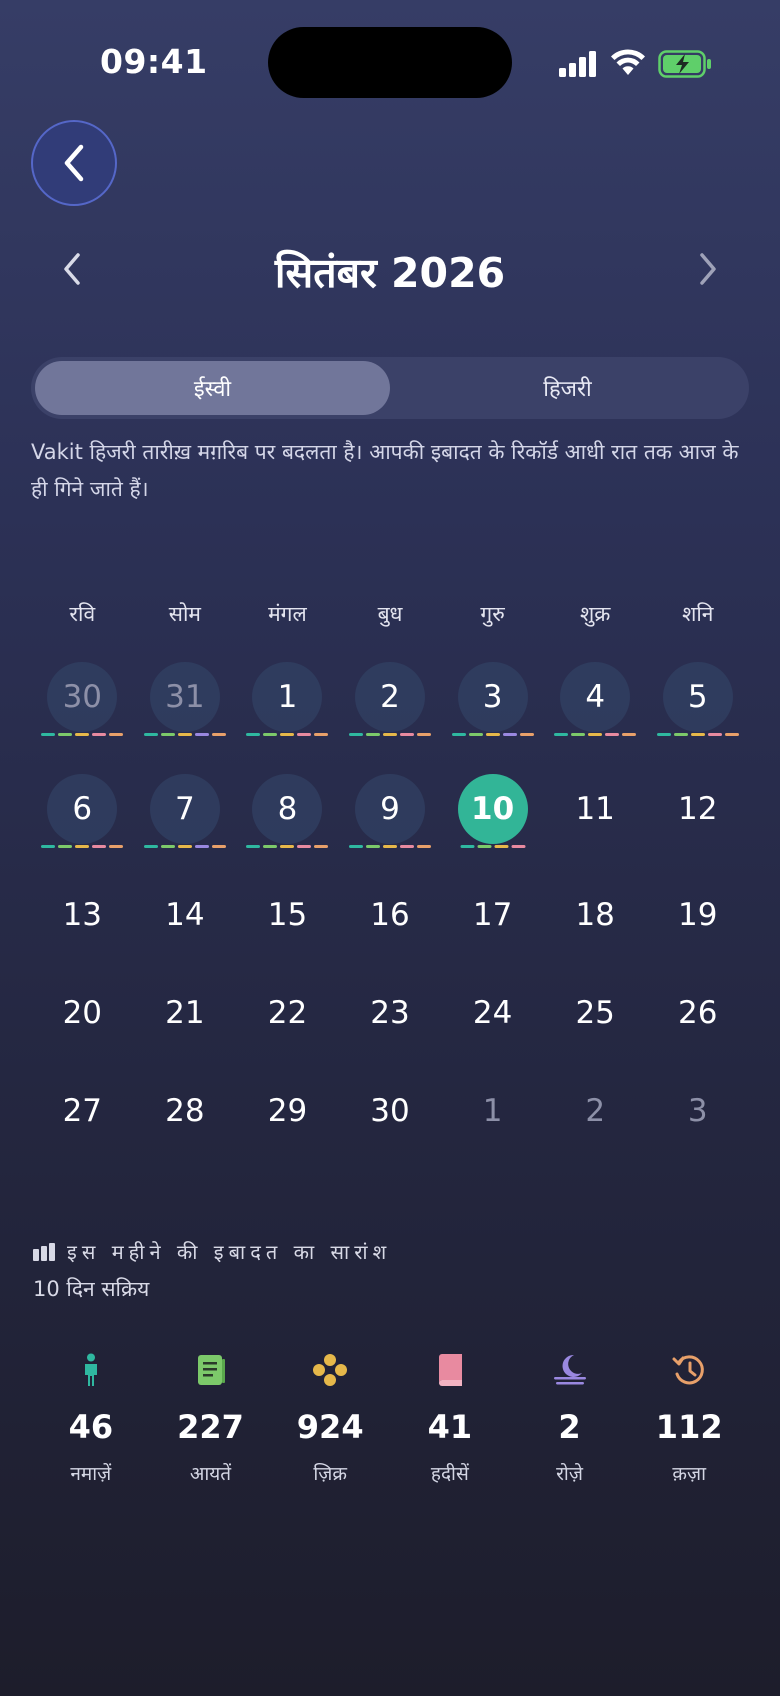 This screenshot has width=780, height=1696. Describe the element at coordinates (492, 697) in the screenshot. I see `calendar-day-number: 3` at that location.